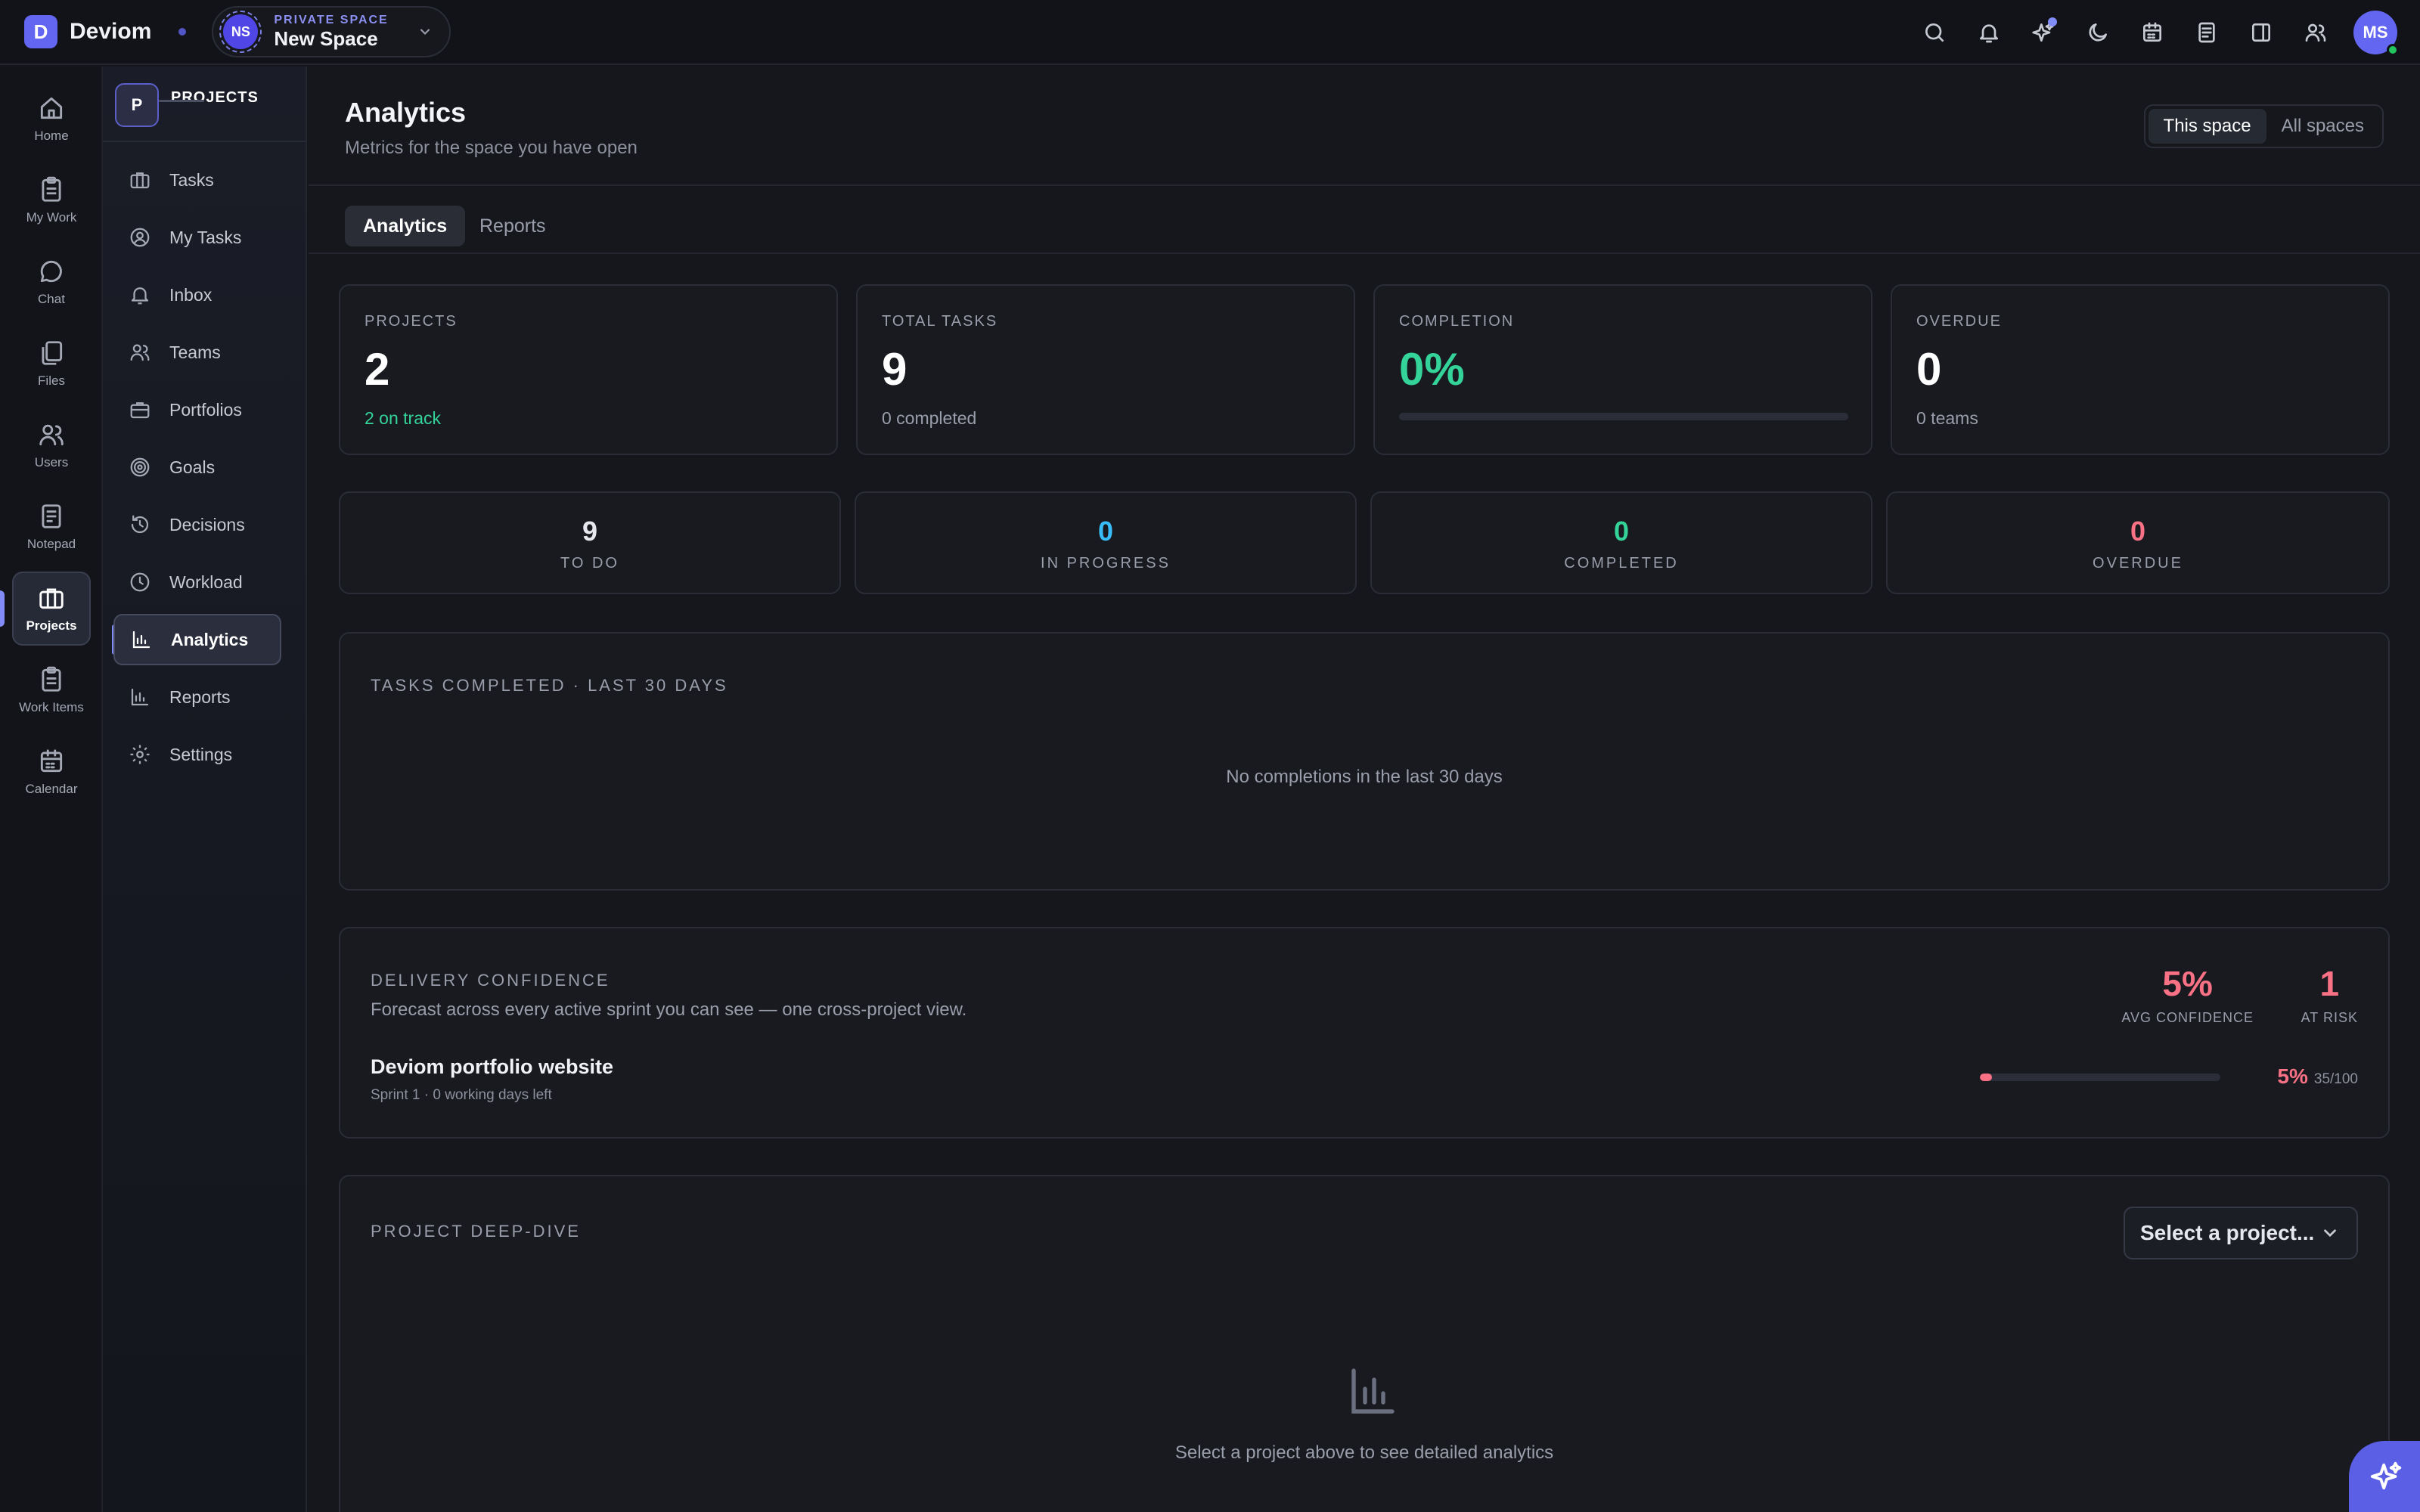  Describe the element at coordinates (2100, 1077) in the screenshot. I see `confidence-progress-bar` at that location.